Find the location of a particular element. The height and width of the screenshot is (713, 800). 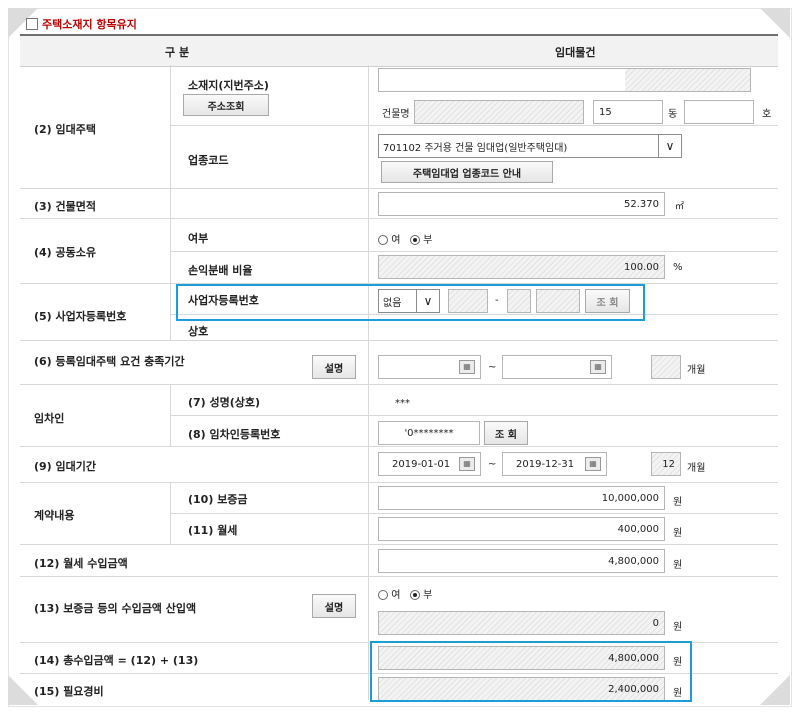

label-building-name: 건물명 is located at coordinates (396, 114).